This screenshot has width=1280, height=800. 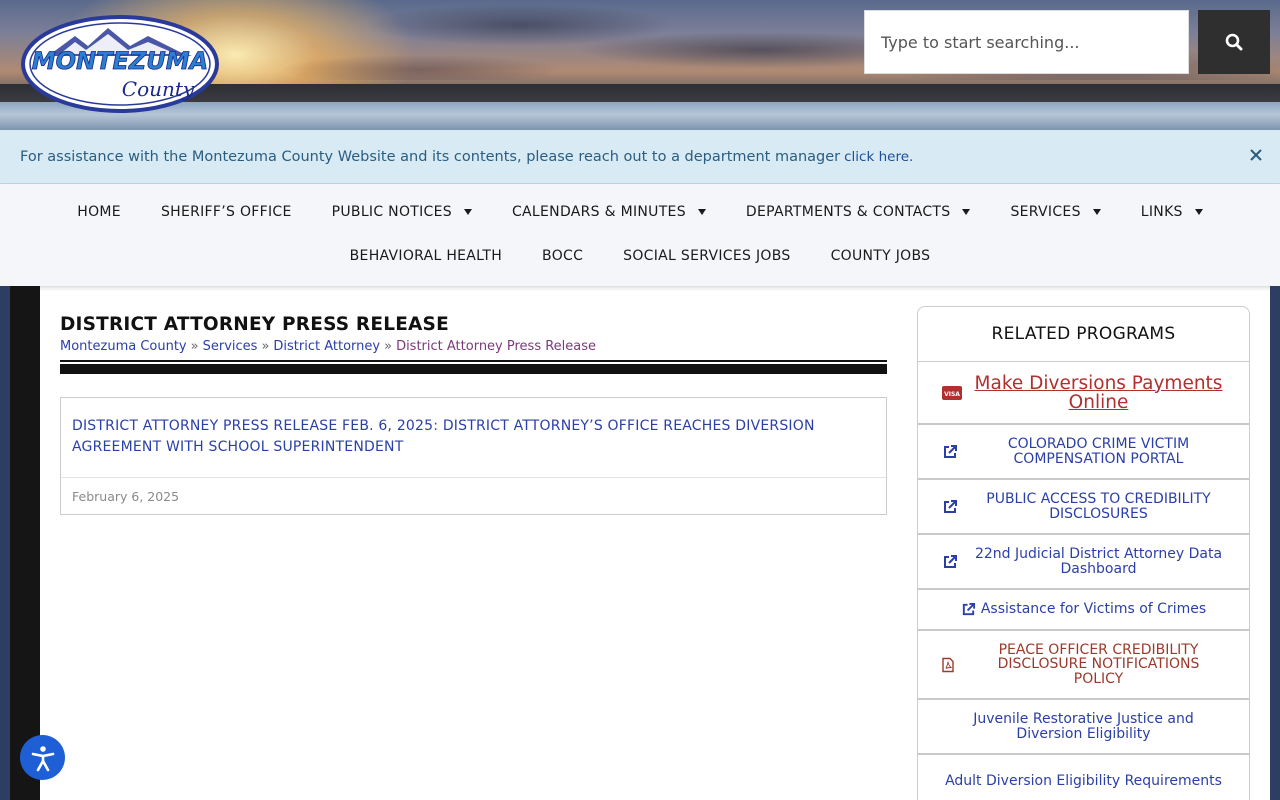 I want to click on related-programs-heading: RELATED PROGRAMS, so click(x=1083, y=334).